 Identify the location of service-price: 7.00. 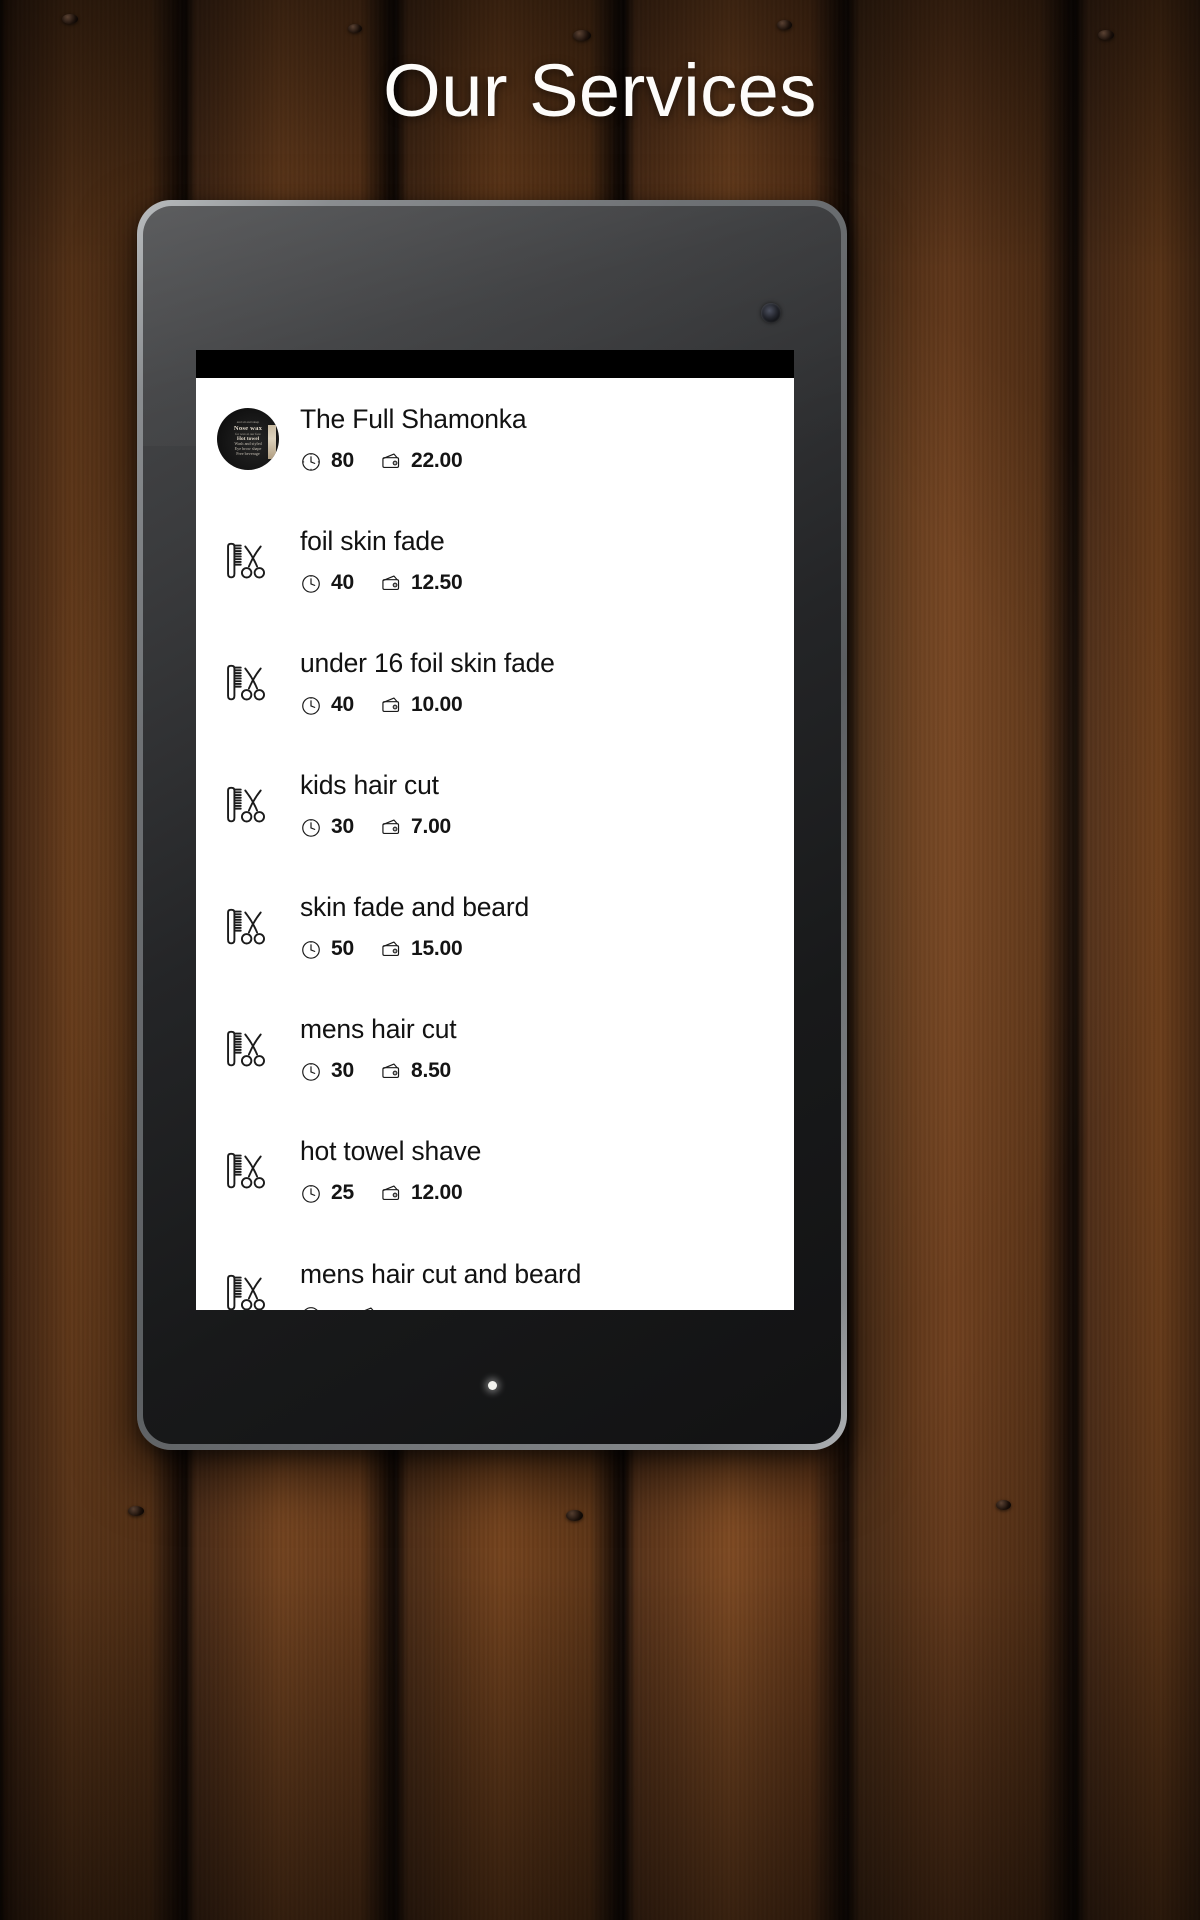
(431, 826).